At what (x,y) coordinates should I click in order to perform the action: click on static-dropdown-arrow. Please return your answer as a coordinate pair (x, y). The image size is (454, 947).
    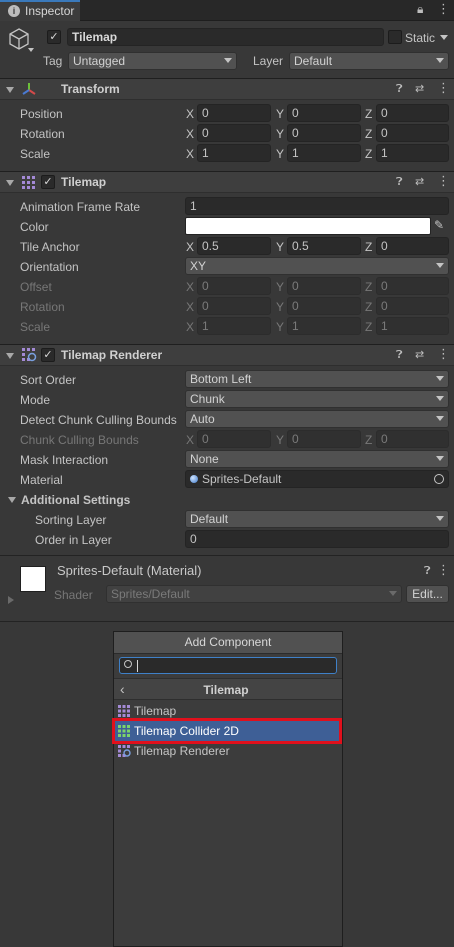
    Looking at the image, I should click on (444, 37).